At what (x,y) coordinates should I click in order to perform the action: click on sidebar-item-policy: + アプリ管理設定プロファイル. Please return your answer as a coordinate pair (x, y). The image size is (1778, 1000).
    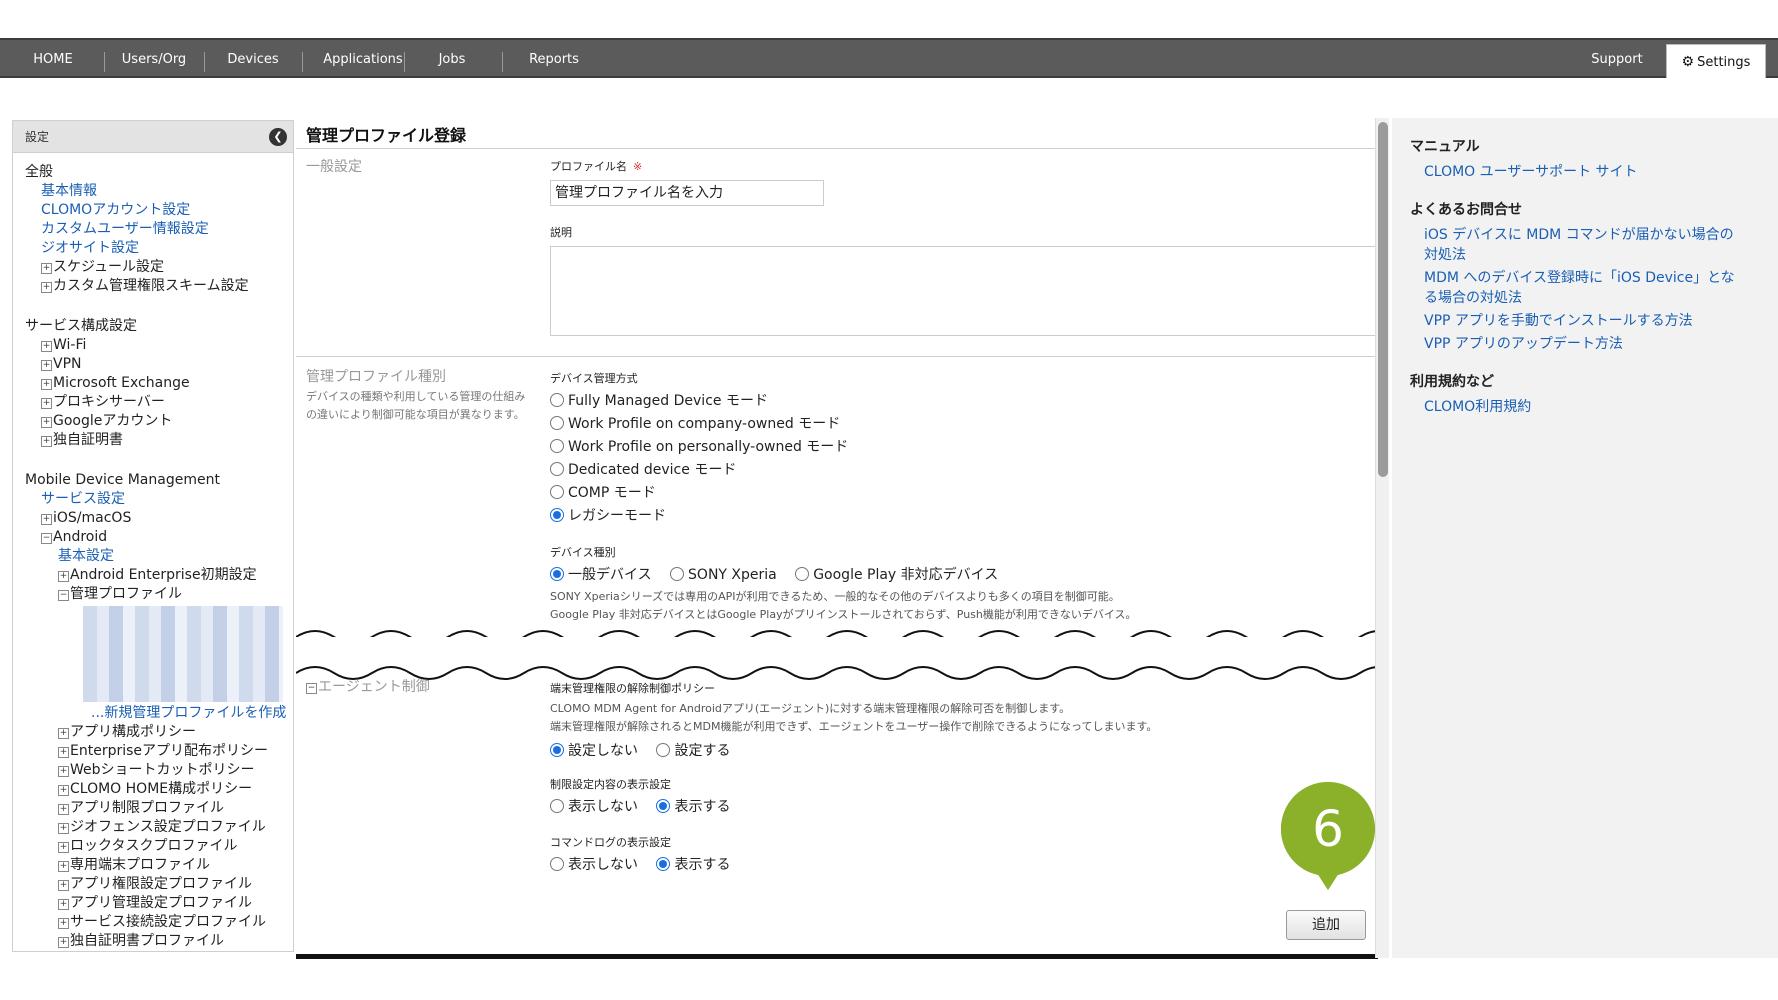
    Looking at the image, I should click on (159, 903).